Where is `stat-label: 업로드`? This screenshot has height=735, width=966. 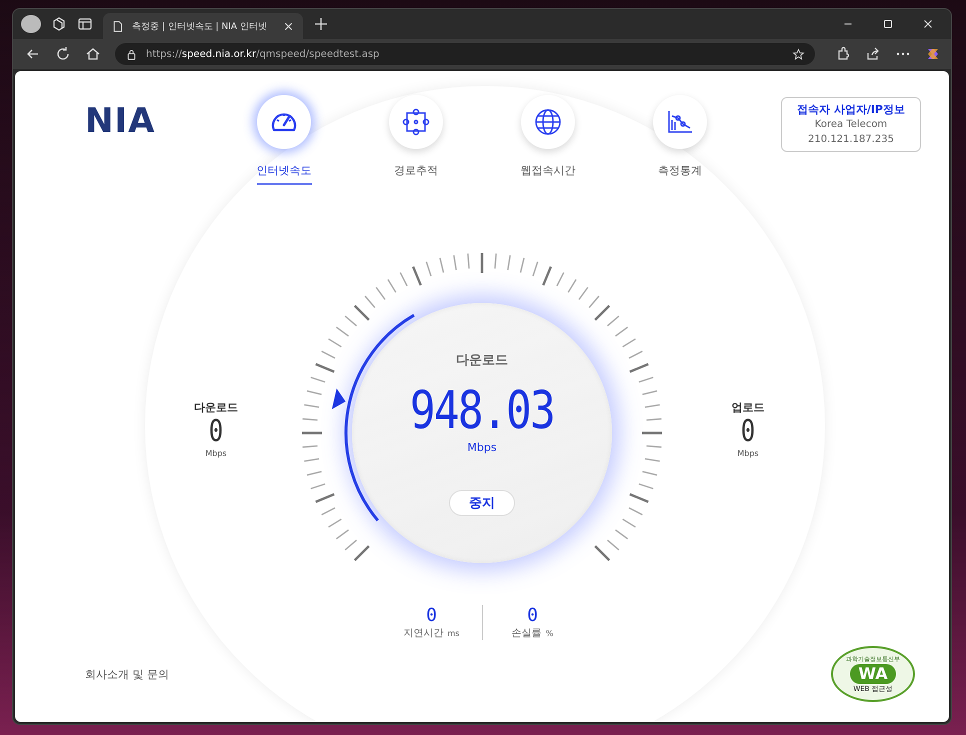 stat-label: 업로드 is located at coordinates (748, 407).